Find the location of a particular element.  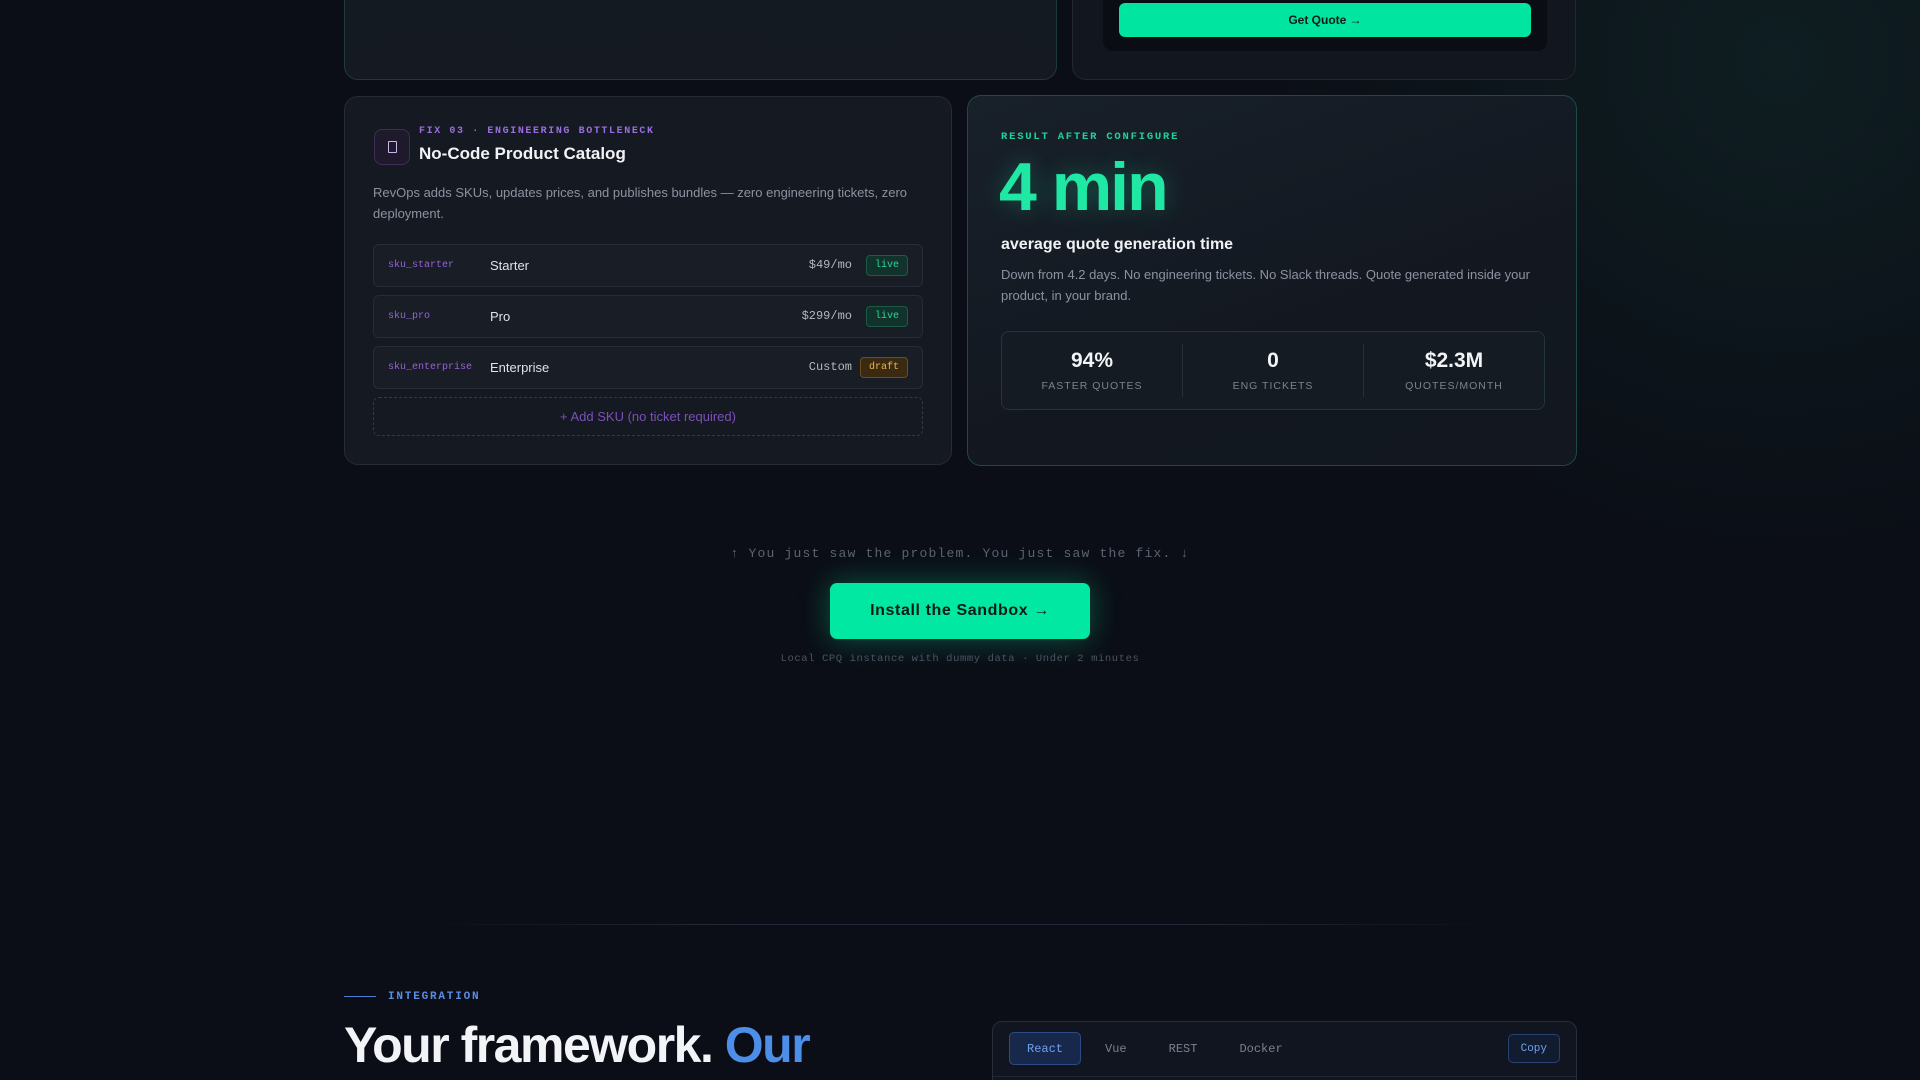

install-sandbox-button: Install the Sandbox → is located at coordinates (960, 611).